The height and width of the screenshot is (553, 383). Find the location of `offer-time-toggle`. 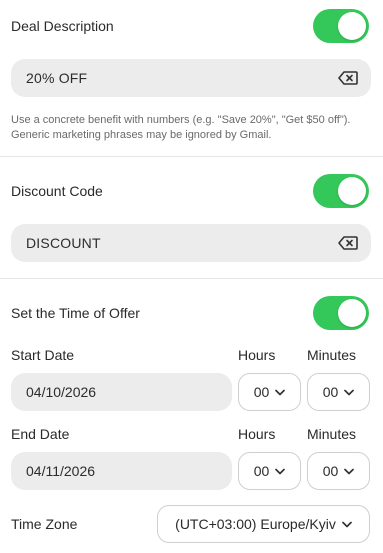

offer-time-toggle is located at coordinates (341, 313).